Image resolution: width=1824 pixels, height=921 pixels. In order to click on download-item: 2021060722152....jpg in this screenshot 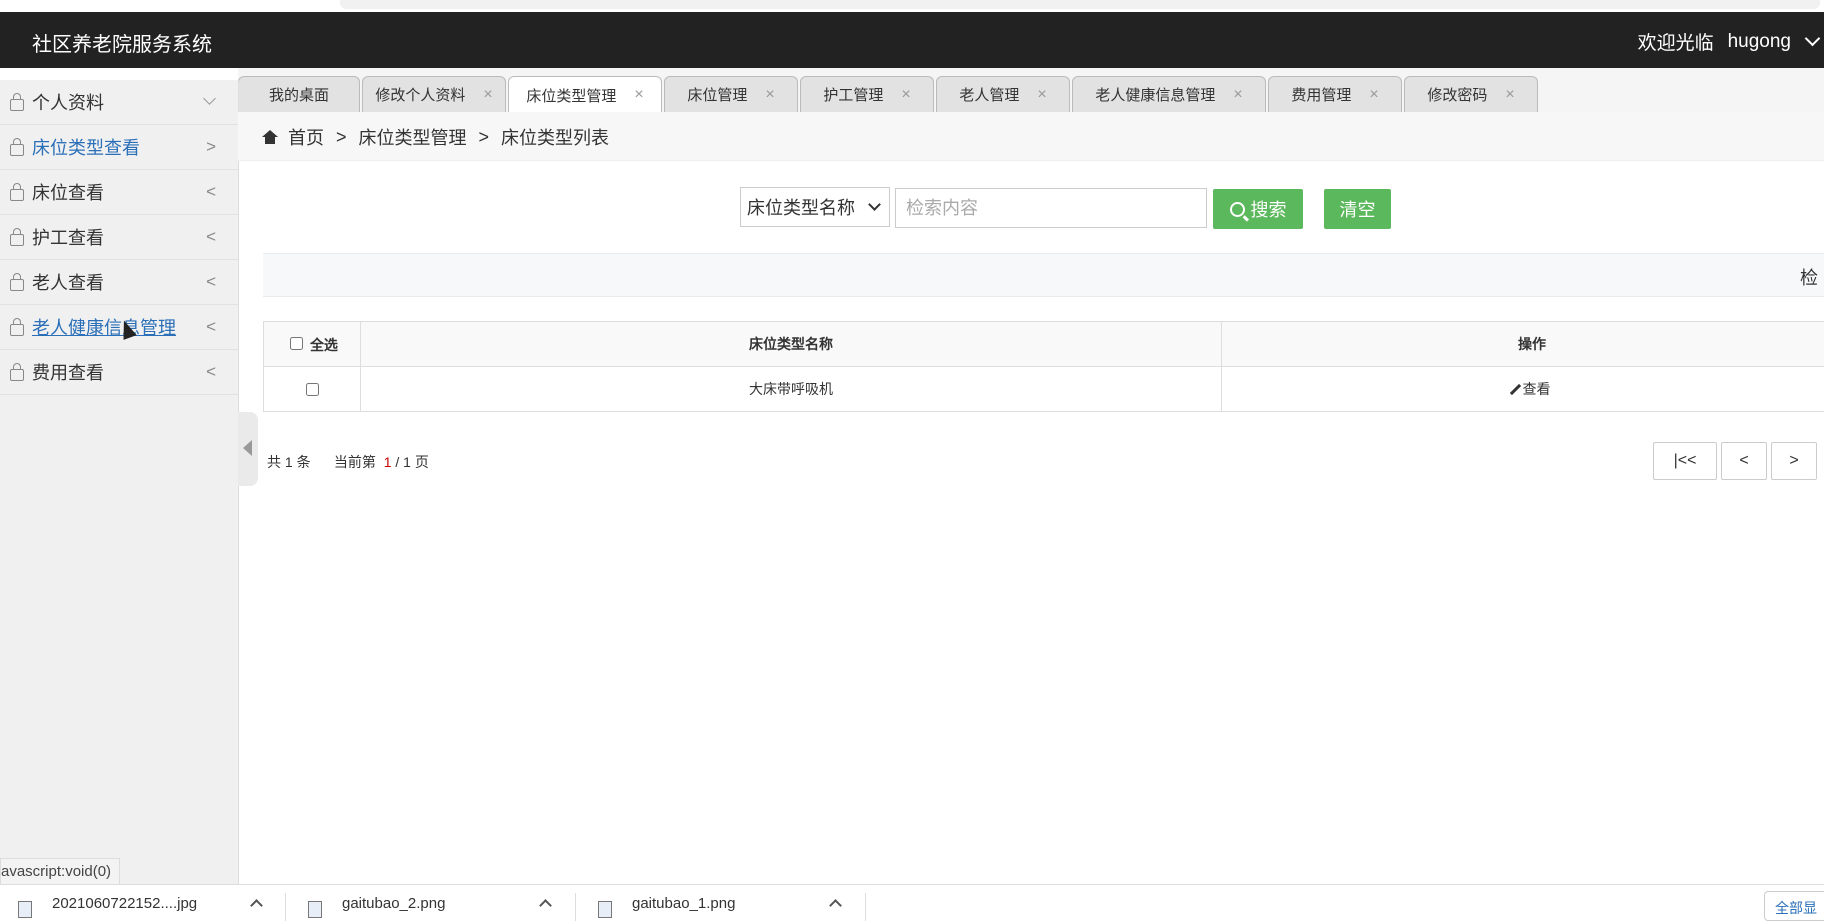, I will do `click(107, 903)`.